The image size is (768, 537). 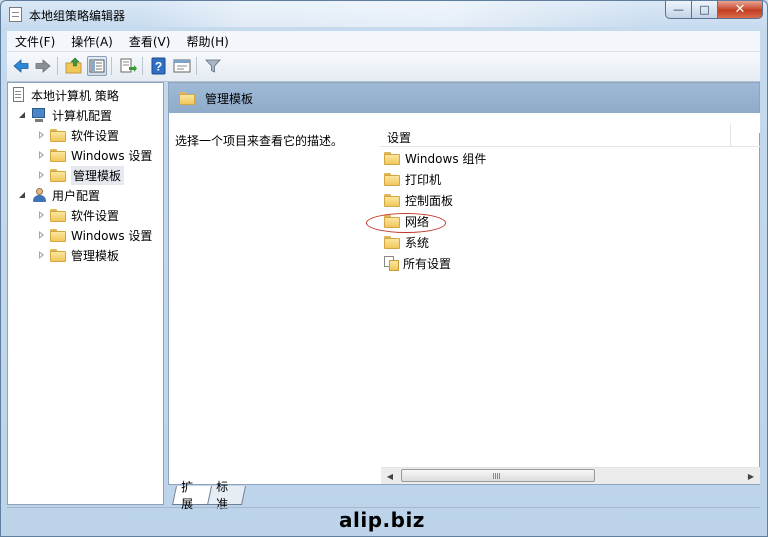 I want to click on computer-icon, so click(x=39, y=115).